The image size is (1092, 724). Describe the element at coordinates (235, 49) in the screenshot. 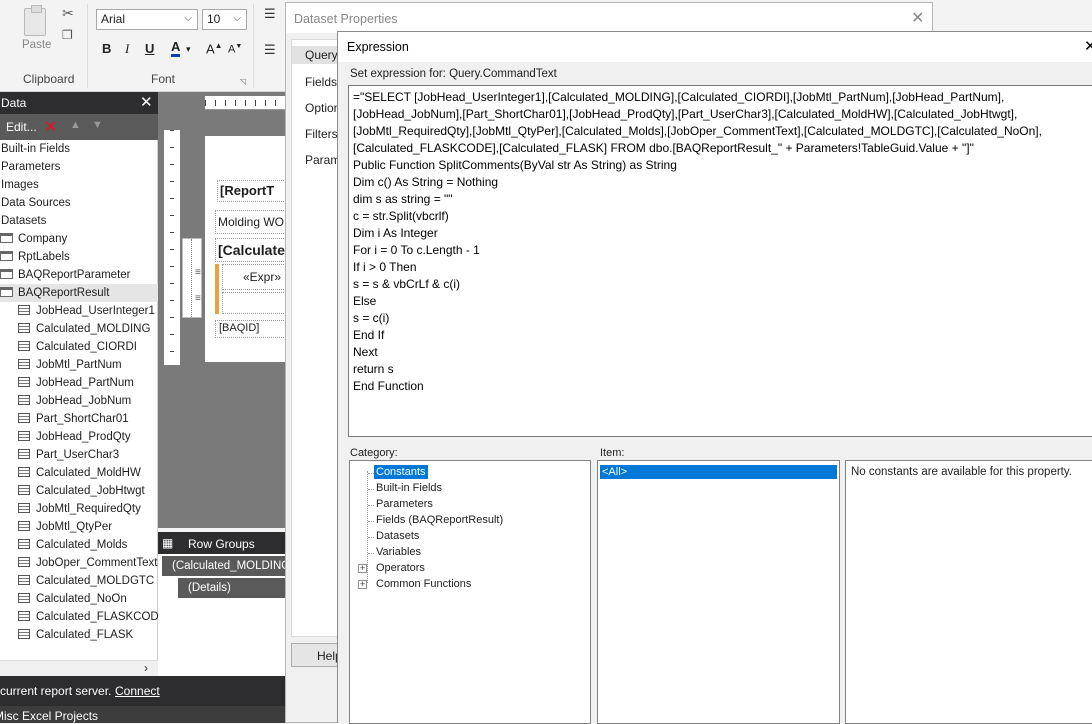

I see `shrink-font-button: A▼` at that location.